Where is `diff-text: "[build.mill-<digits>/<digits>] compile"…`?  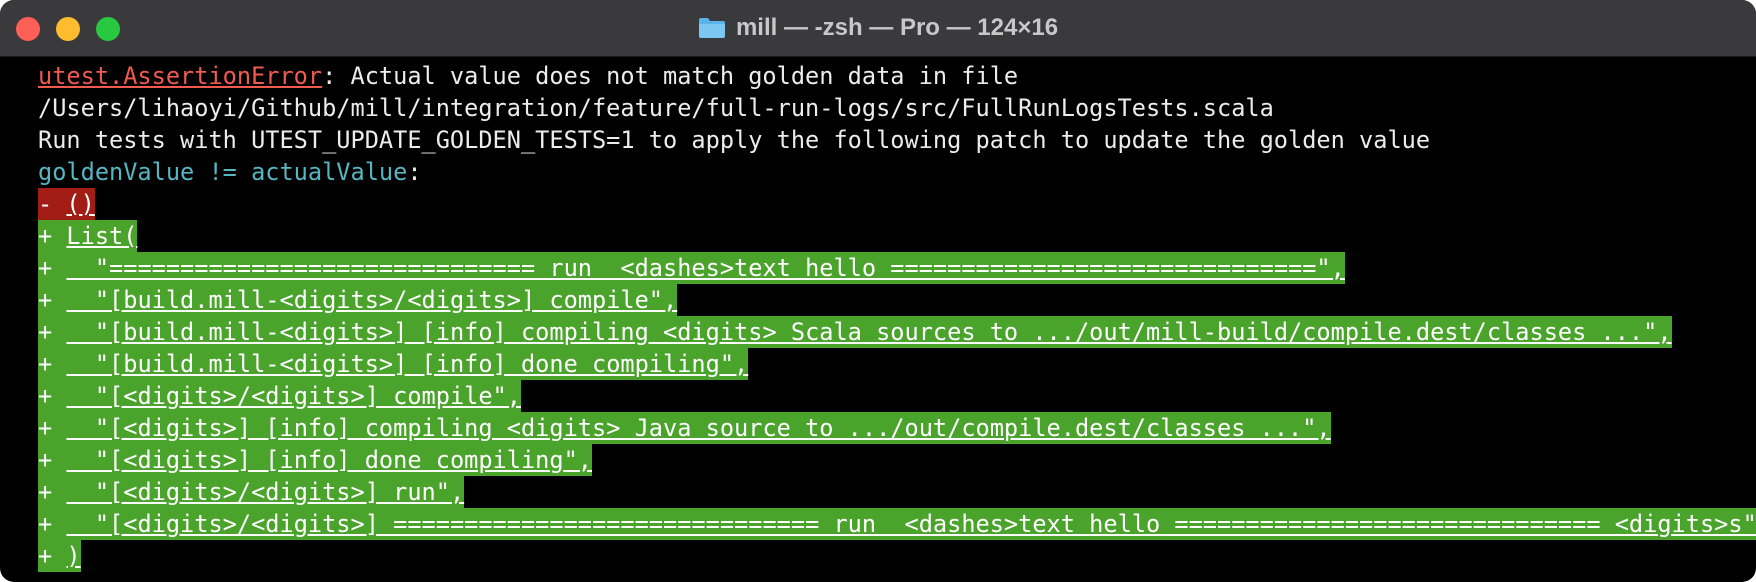 diff-text: "[build.mill-<digits>/<digits>] compile"… is located at coordinates (372, 300).